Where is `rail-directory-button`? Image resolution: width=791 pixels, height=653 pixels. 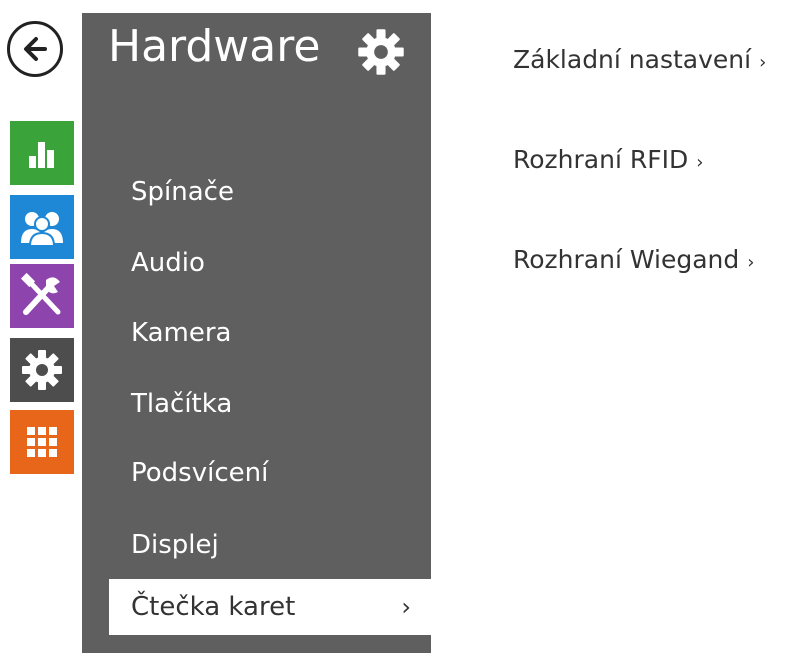 rail-directory-button is located at coordinates (42, 227).